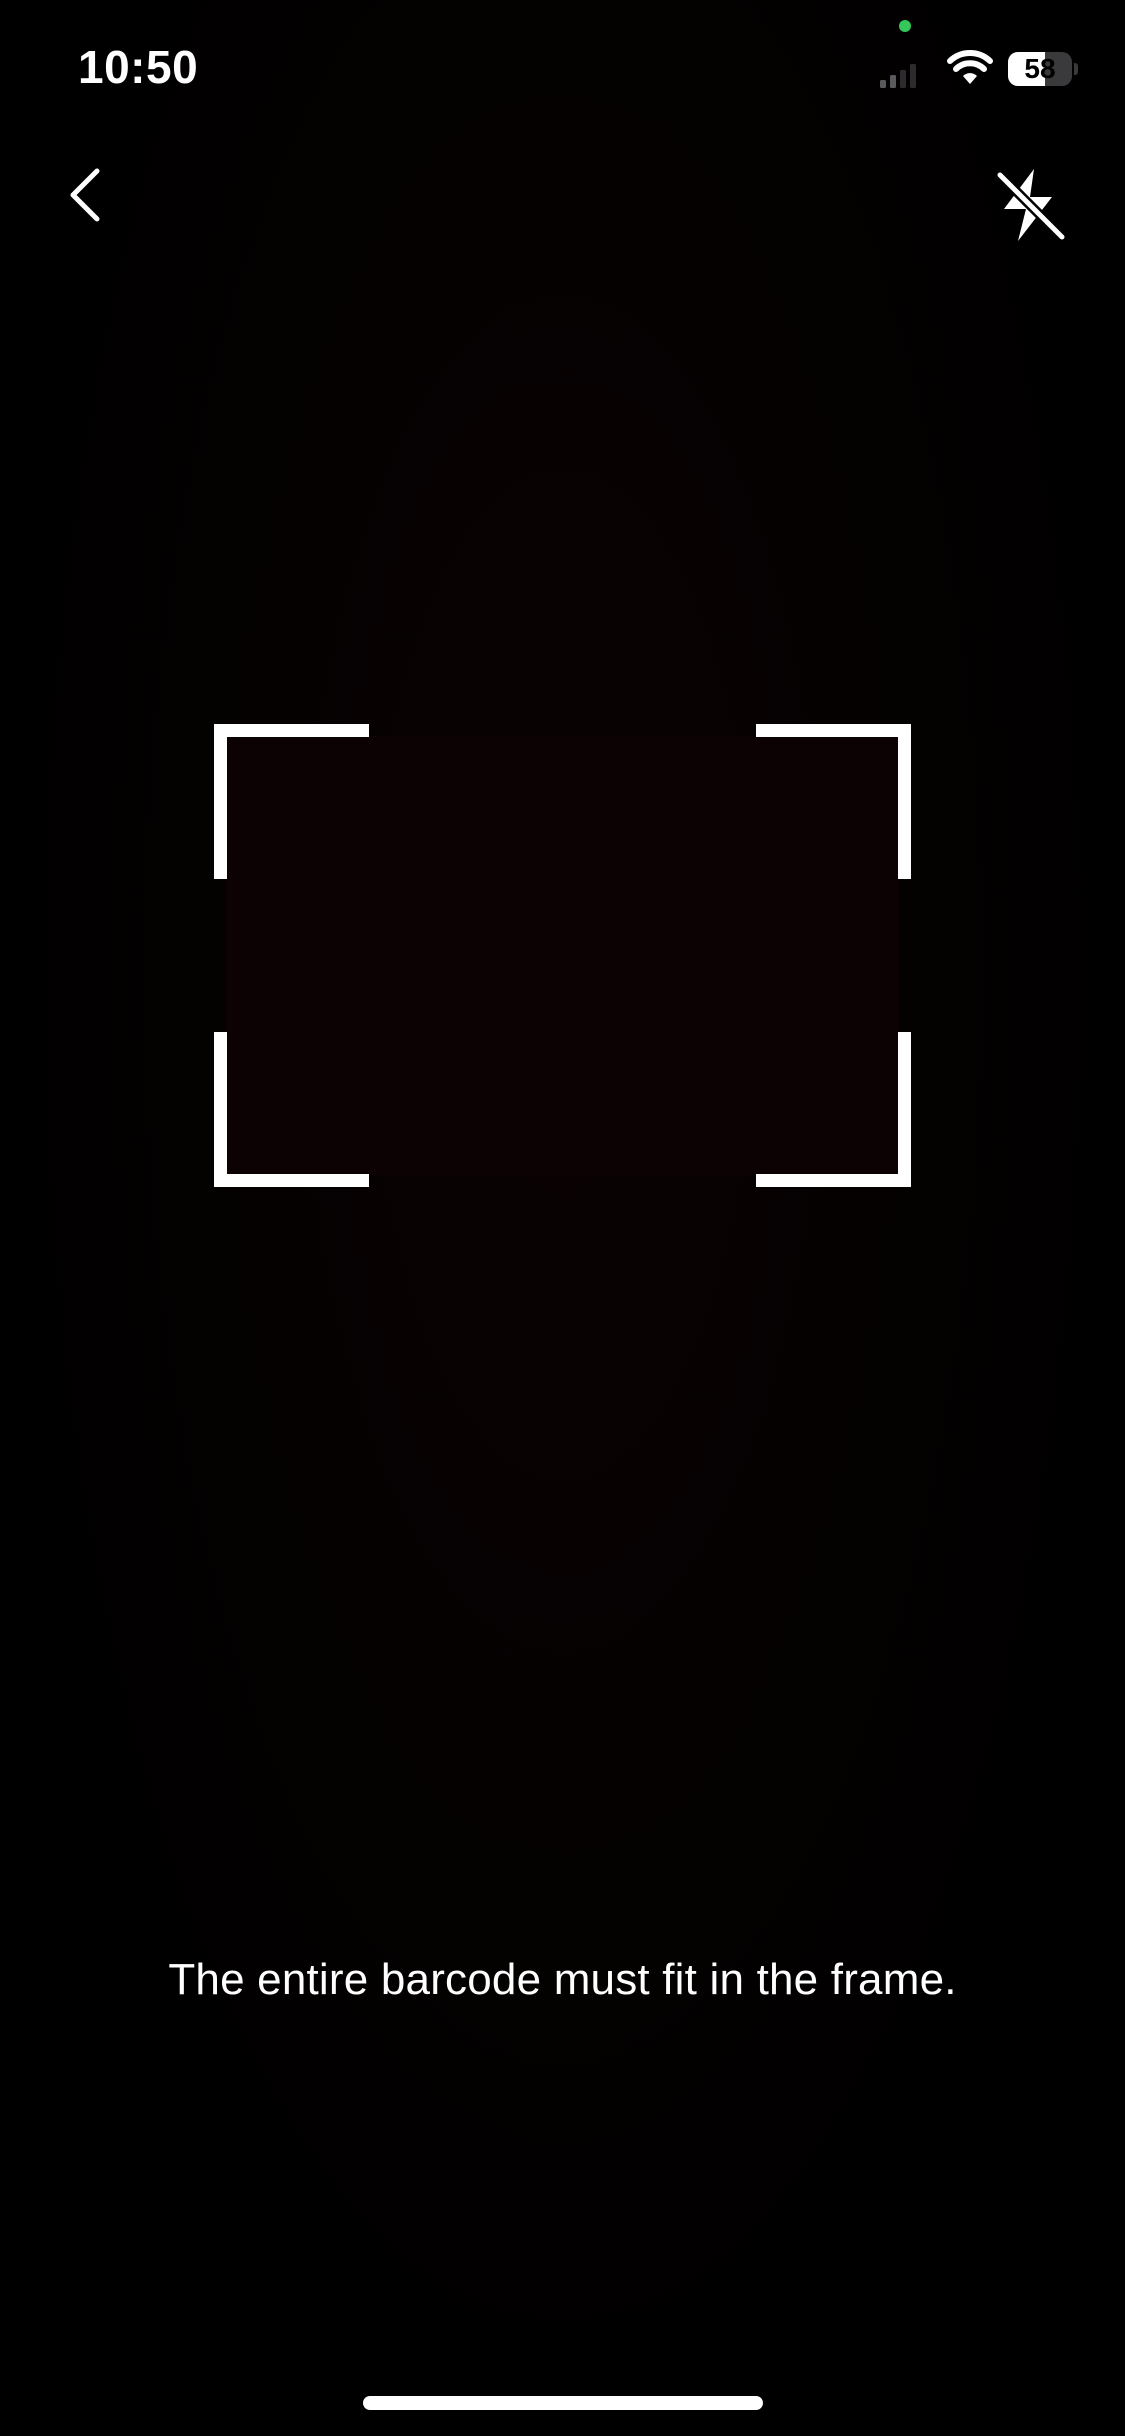 Image resolution: width=1125 pixels, height=2436 pixels. What do you see at coordinates (562, 65) in the screenshot?
I see `status-bar: 10:50 58` at bounding box center [562, 65].